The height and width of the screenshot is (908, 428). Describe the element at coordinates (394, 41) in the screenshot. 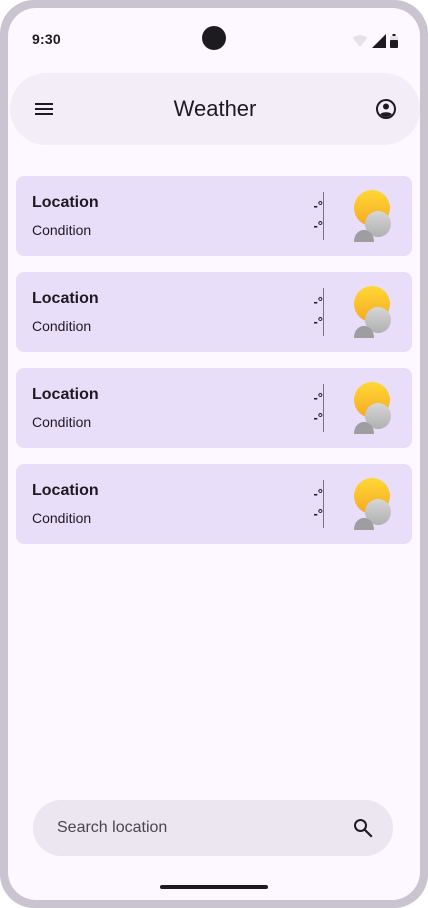

I see `battery-icon` at that location.